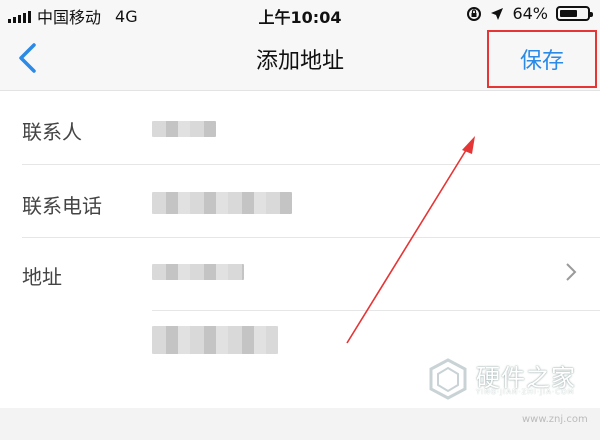 The height and width of the screenshot is (440, 600). I want to click on watermark-logo, so click(448, 379).